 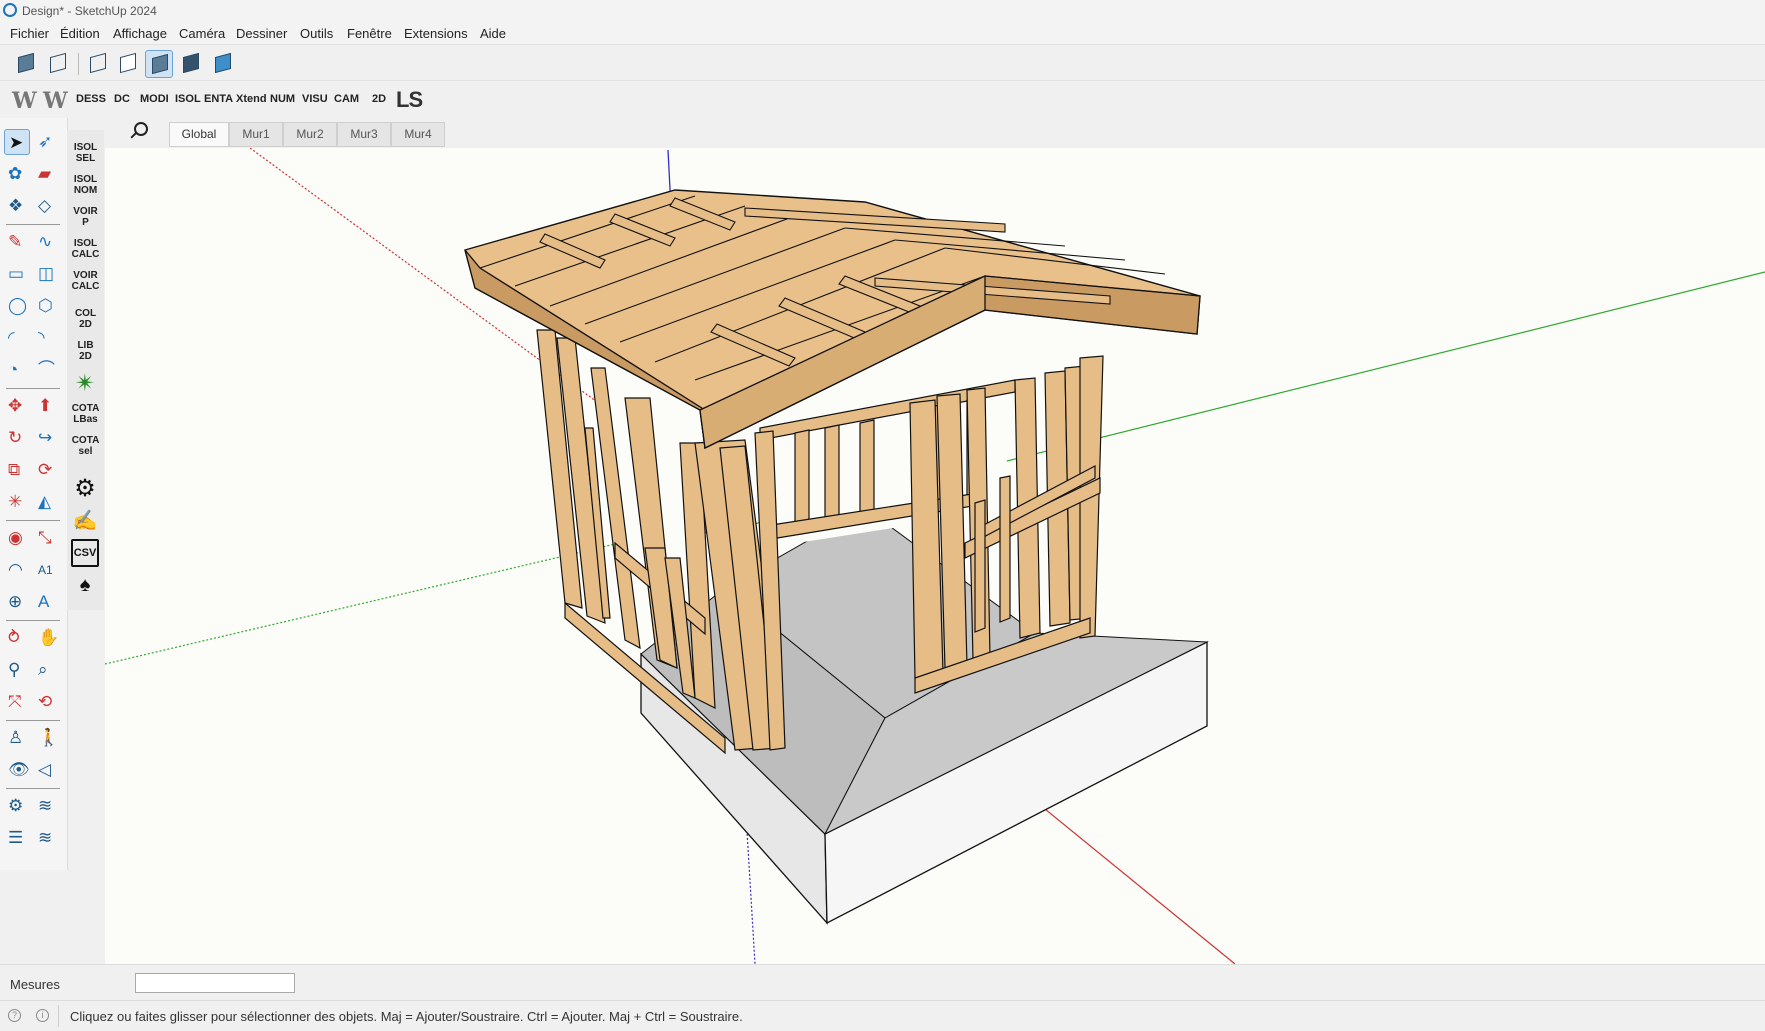 I want to click on menu-camera: Caméra, so click(x=202, y=33).